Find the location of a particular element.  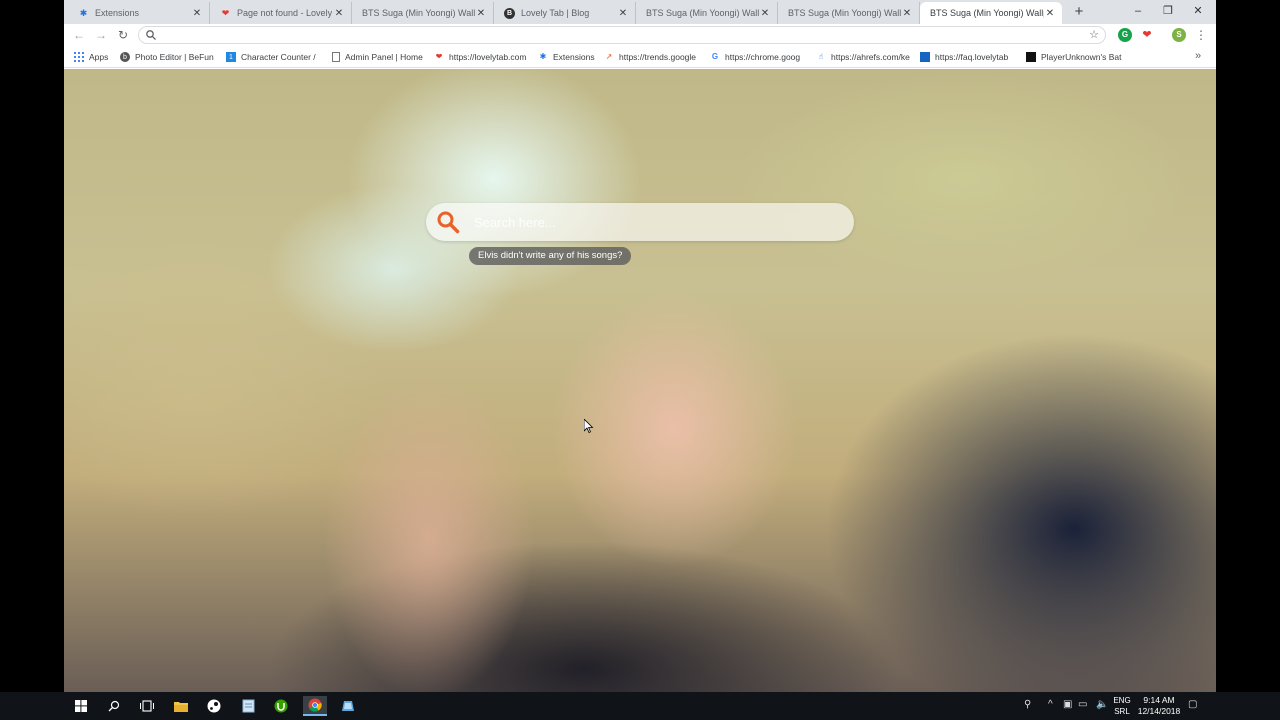

bookmark-label: PlayerUnknown's Bat is located at coordinates (1081, 57).